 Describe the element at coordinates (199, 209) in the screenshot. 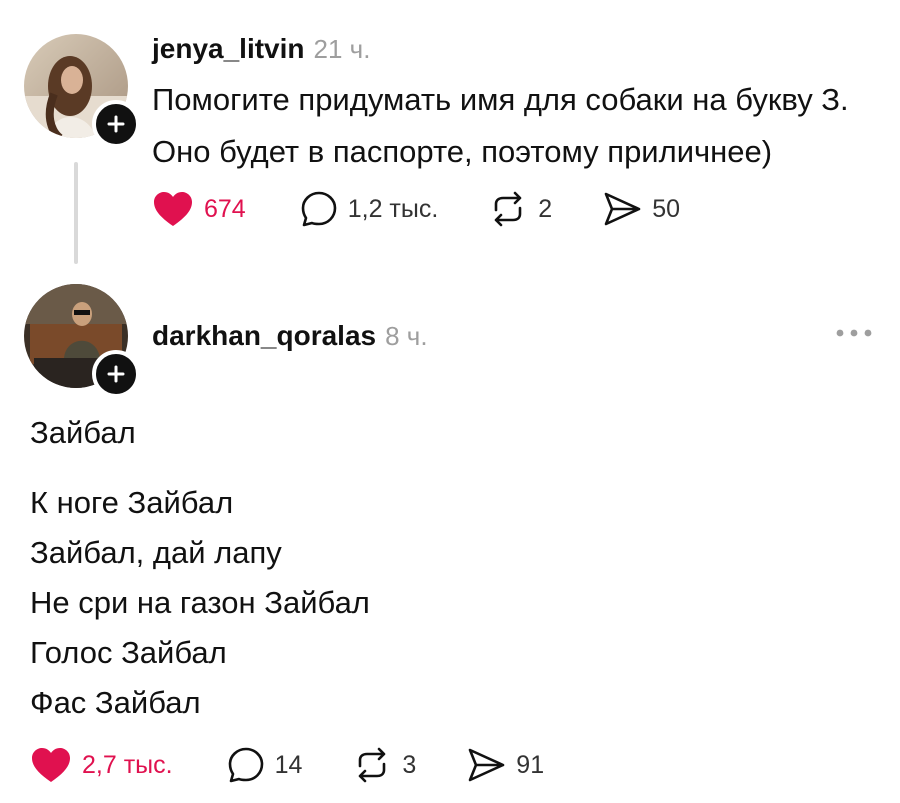

I see `like-button: 674` at that location.